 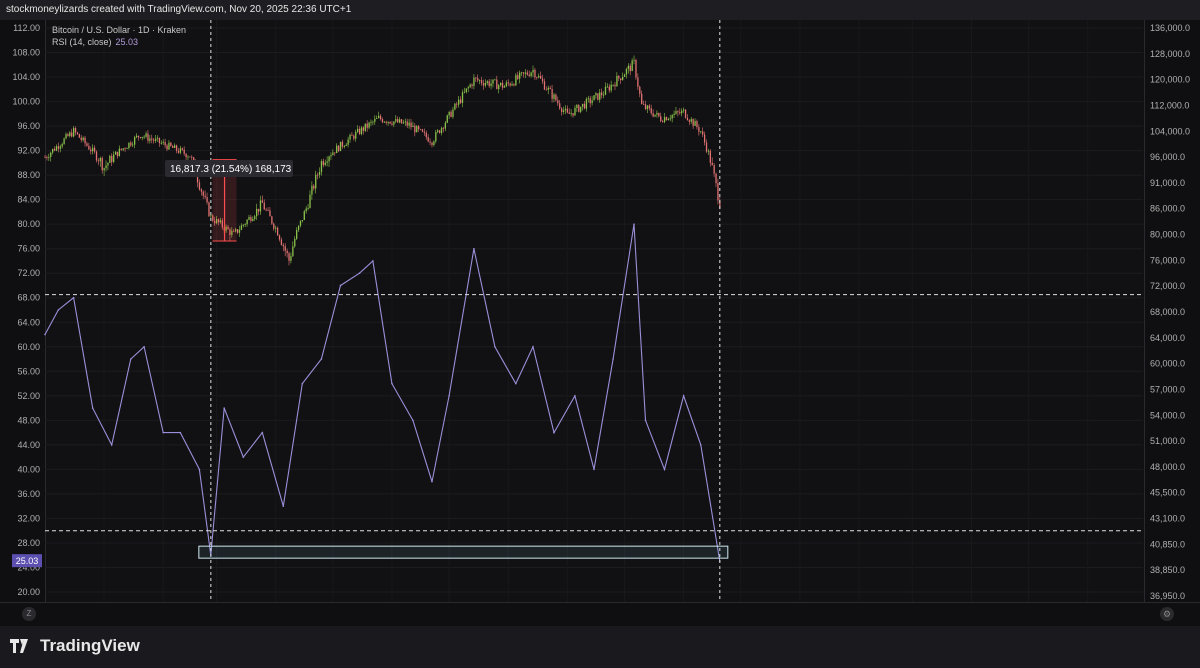 What do you see at coordinates (26, 28) in the screenshot?
I see `left-tick-label: 112.00` at bounding box center [26, 28].